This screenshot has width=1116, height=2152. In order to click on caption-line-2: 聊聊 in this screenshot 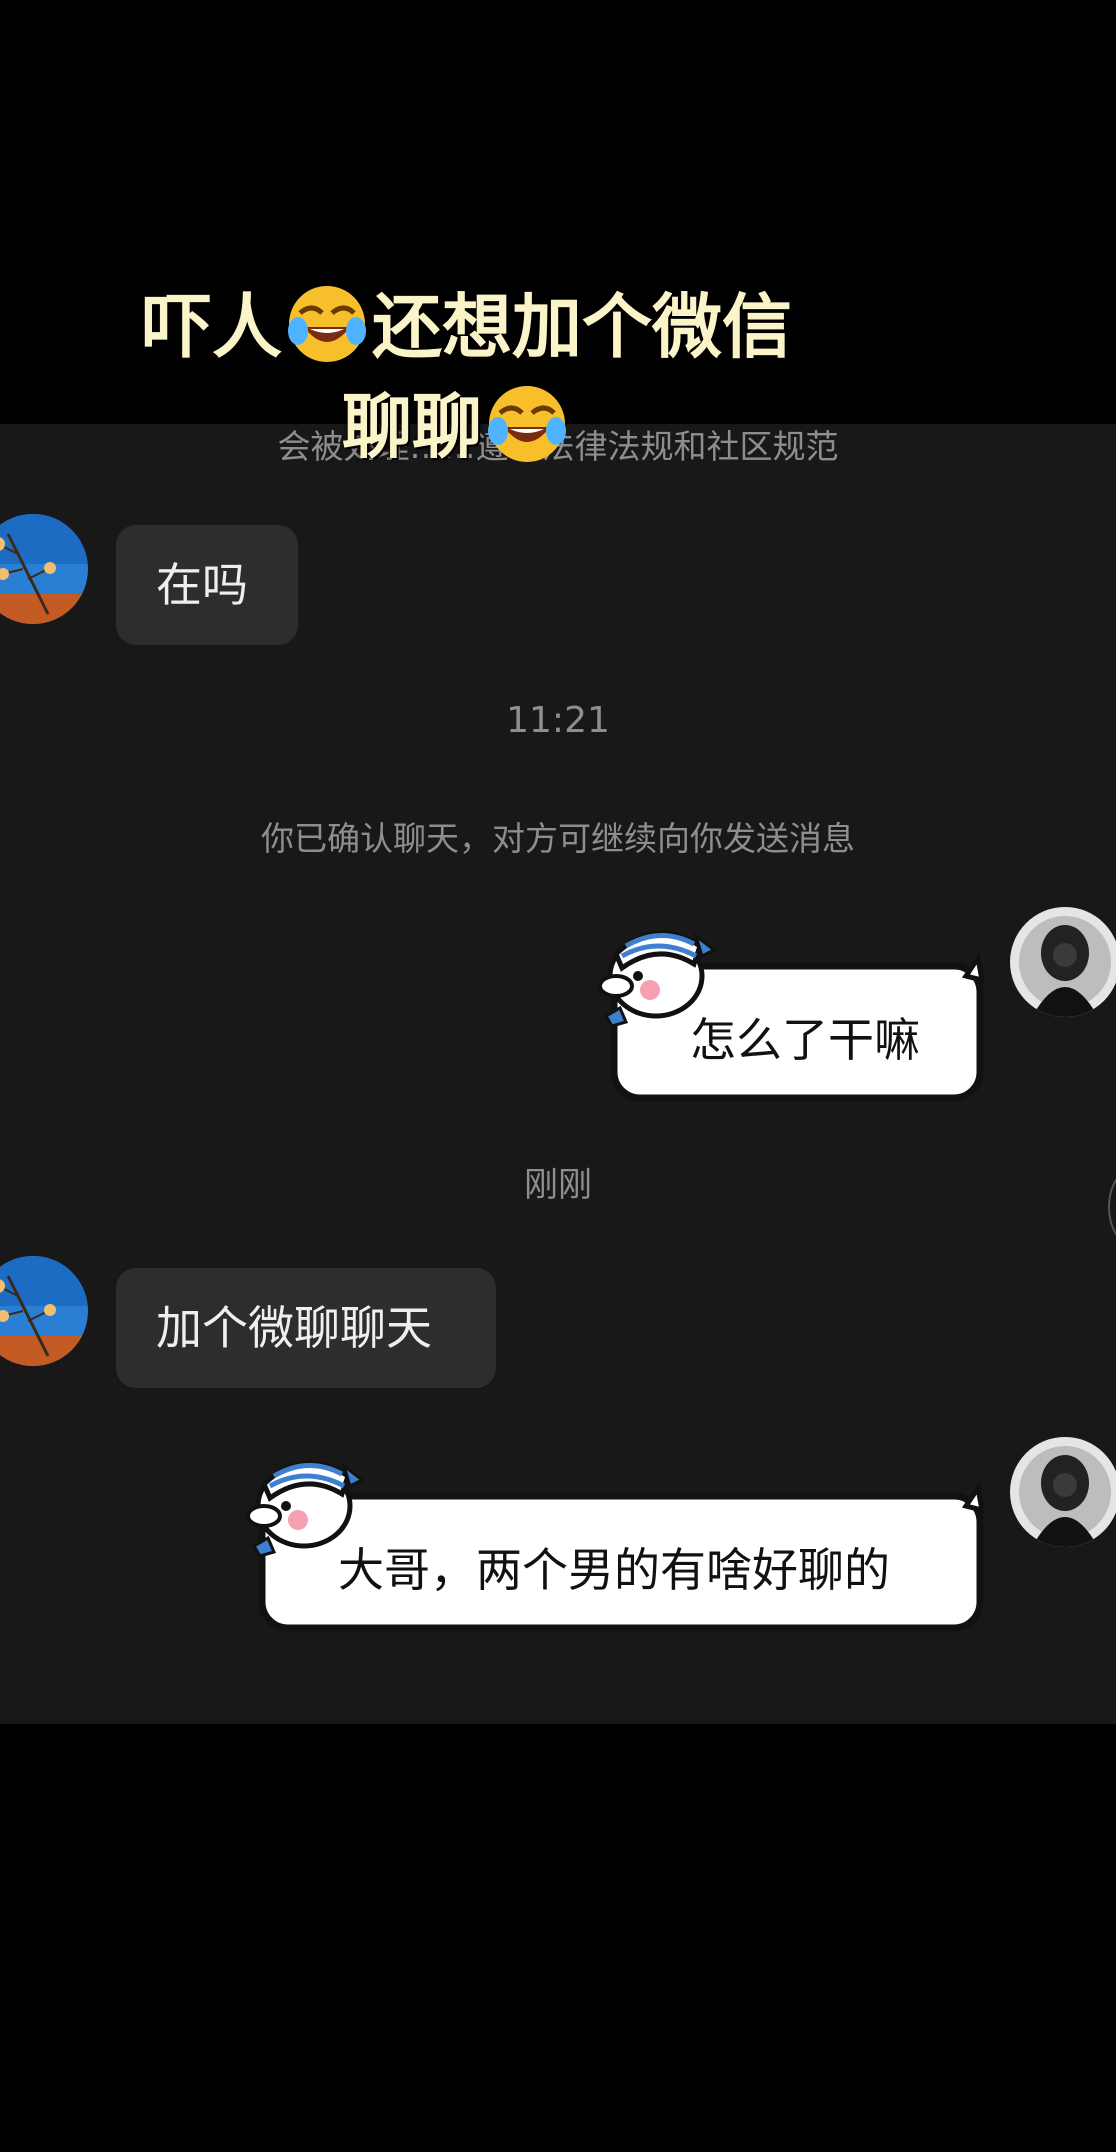, I will do `click(558, 426)`.